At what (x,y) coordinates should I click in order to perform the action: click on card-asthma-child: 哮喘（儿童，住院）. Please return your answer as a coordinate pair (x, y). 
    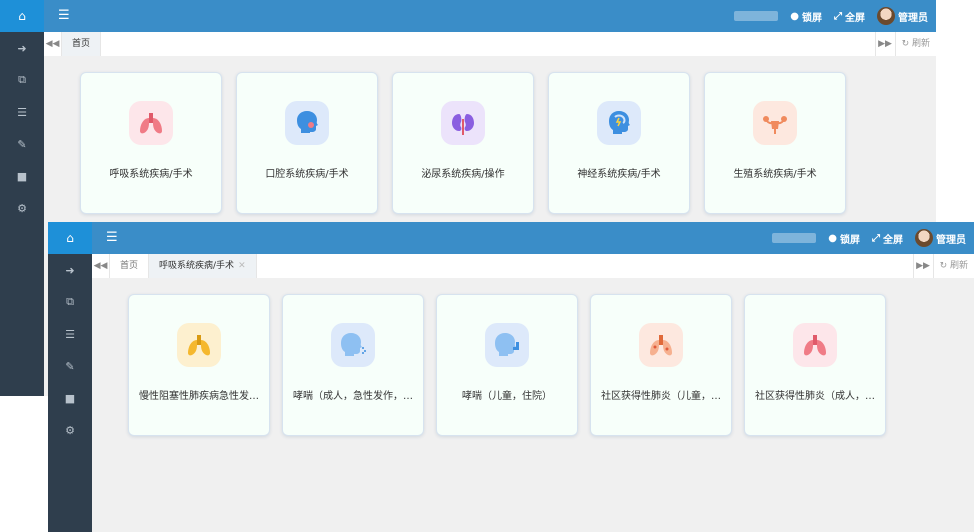
    Looking at the image, I should click on (507, 365).